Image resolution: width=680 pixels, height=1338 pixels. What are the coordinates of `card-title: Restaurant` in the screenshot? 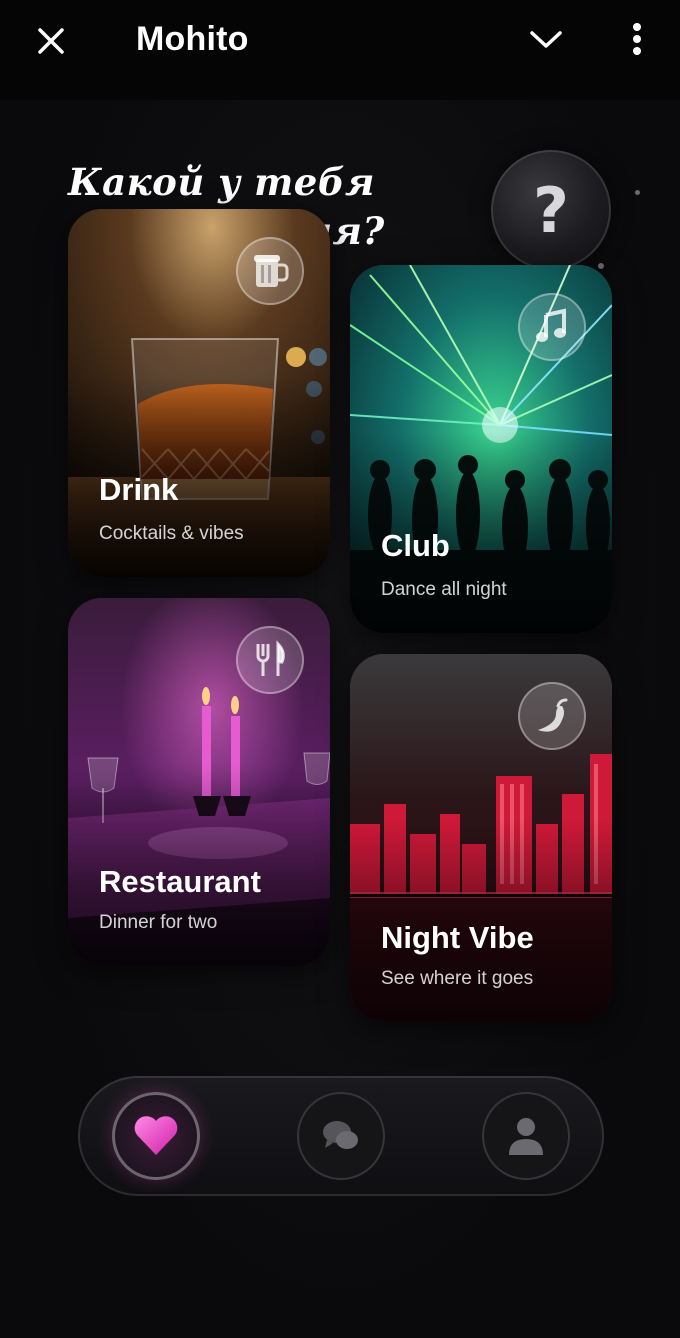 It's located at (180, 881).